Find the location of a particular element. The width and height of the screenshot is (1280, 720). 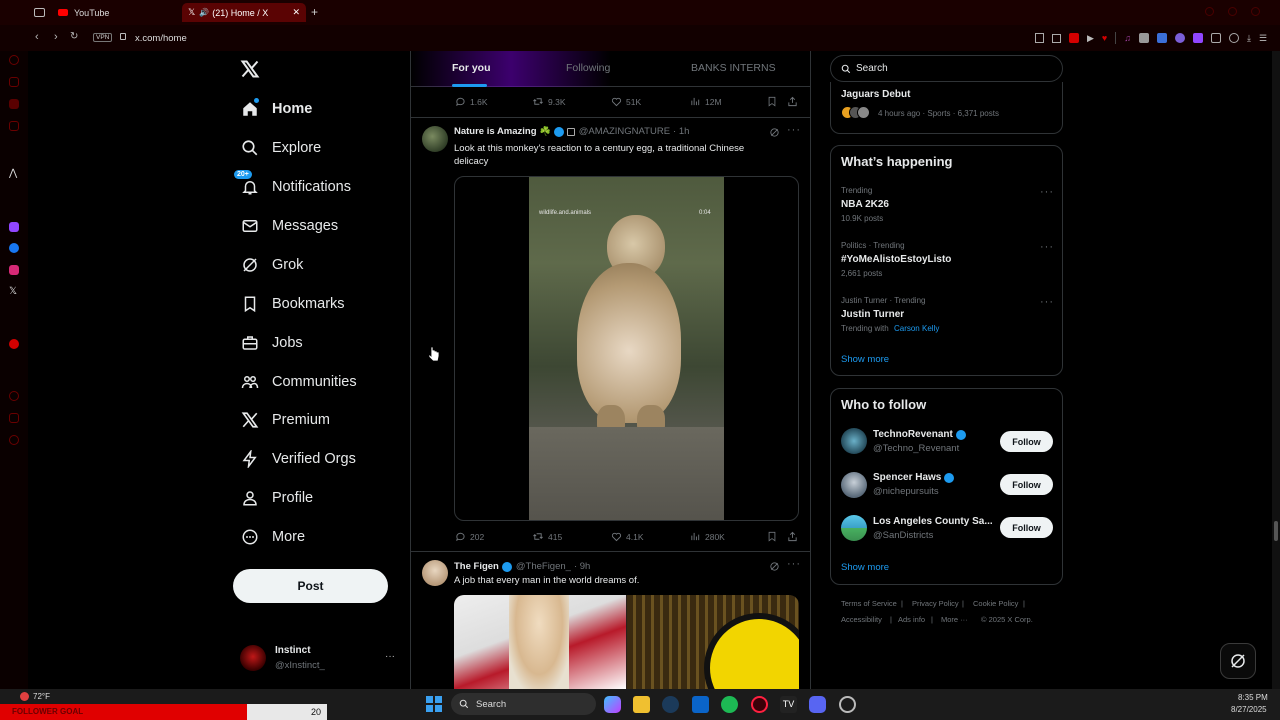

sidebar-item-grok: Grok is located at coordinates (271, 265).